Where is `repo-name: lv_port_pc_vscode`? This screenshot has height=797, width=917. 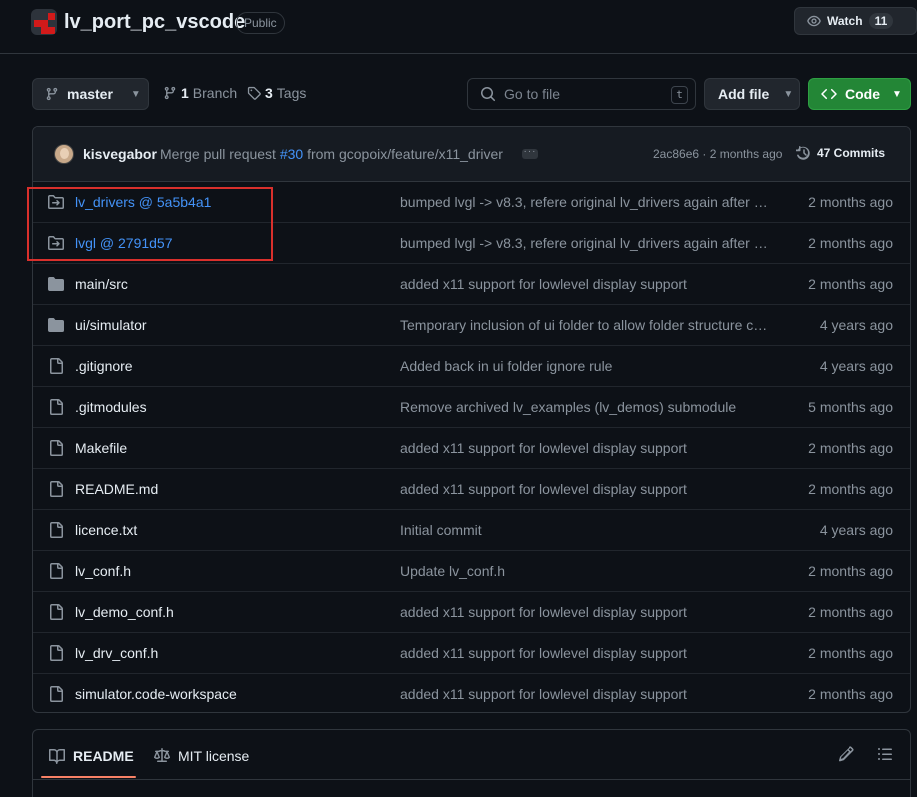
repo-name: lv_port_pc_vscode is located at coordinates (154, 22).